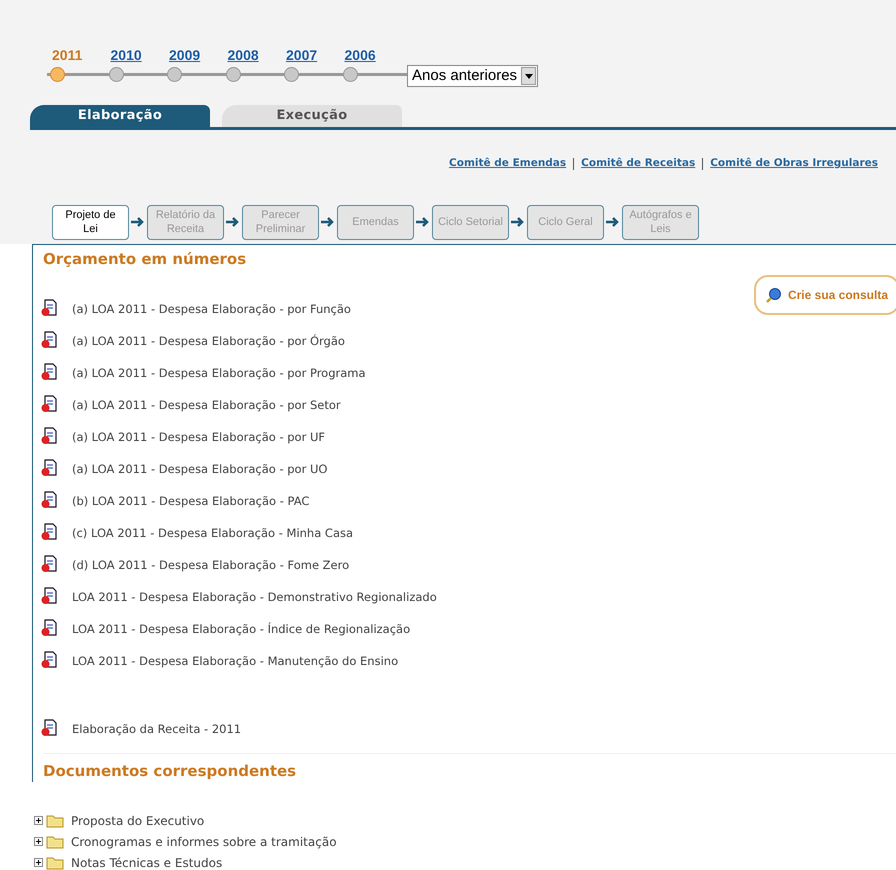 Image resolution: width=896 pixels, height=870 pixels. I want to click on year-select: Anos anteriores, so click(472, 76).